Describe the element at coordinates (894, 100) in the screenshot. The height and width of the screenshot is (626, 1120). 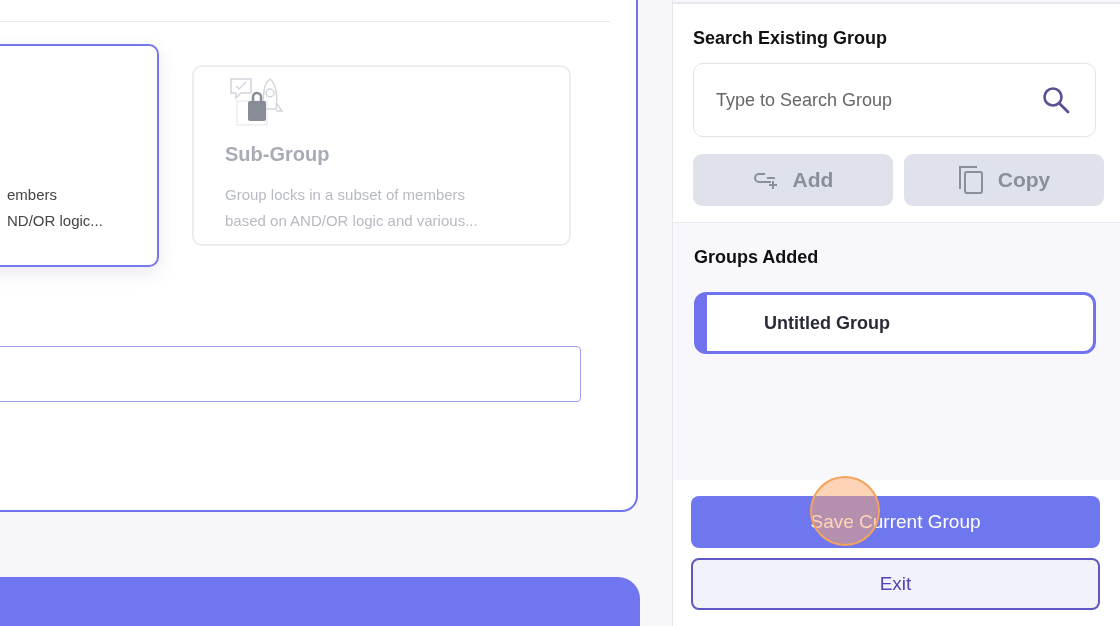
I see `search-field: Type to Search Group` at that location.